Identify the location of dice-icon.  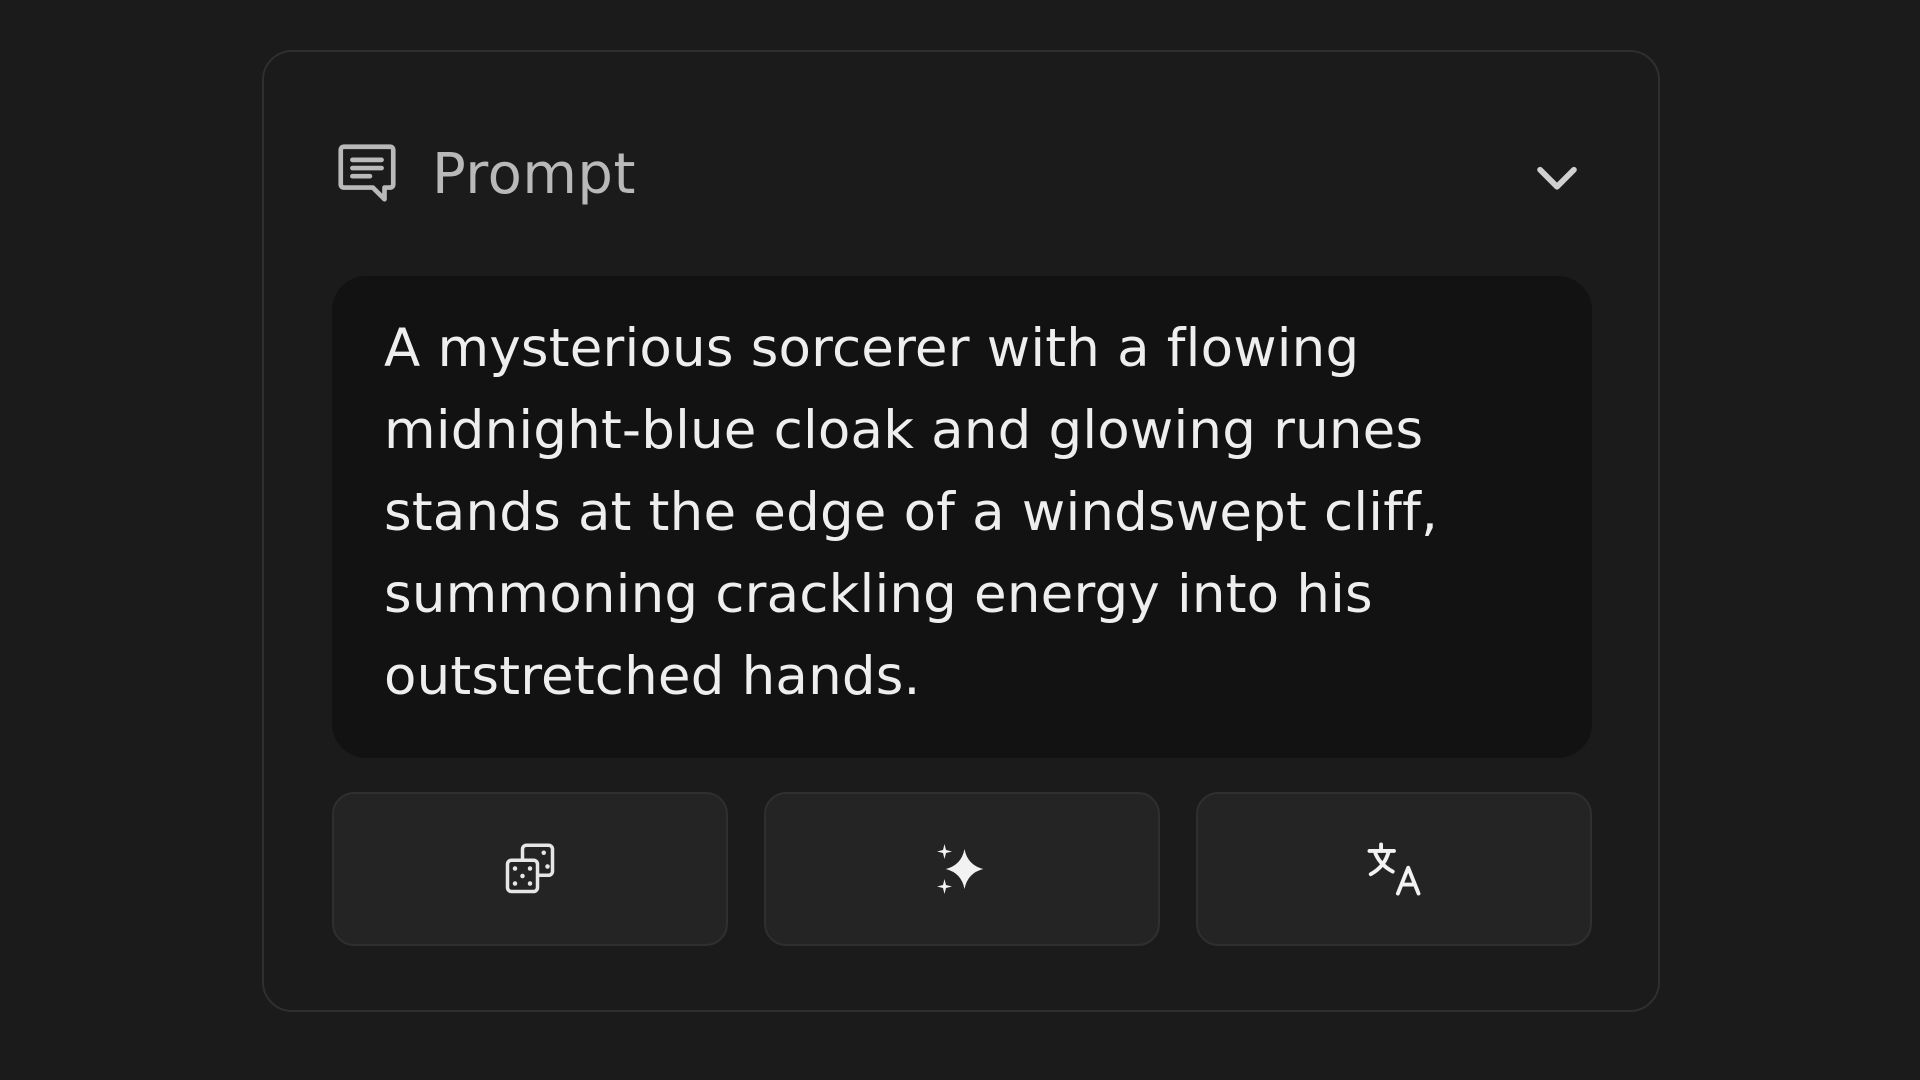
(530, 868).